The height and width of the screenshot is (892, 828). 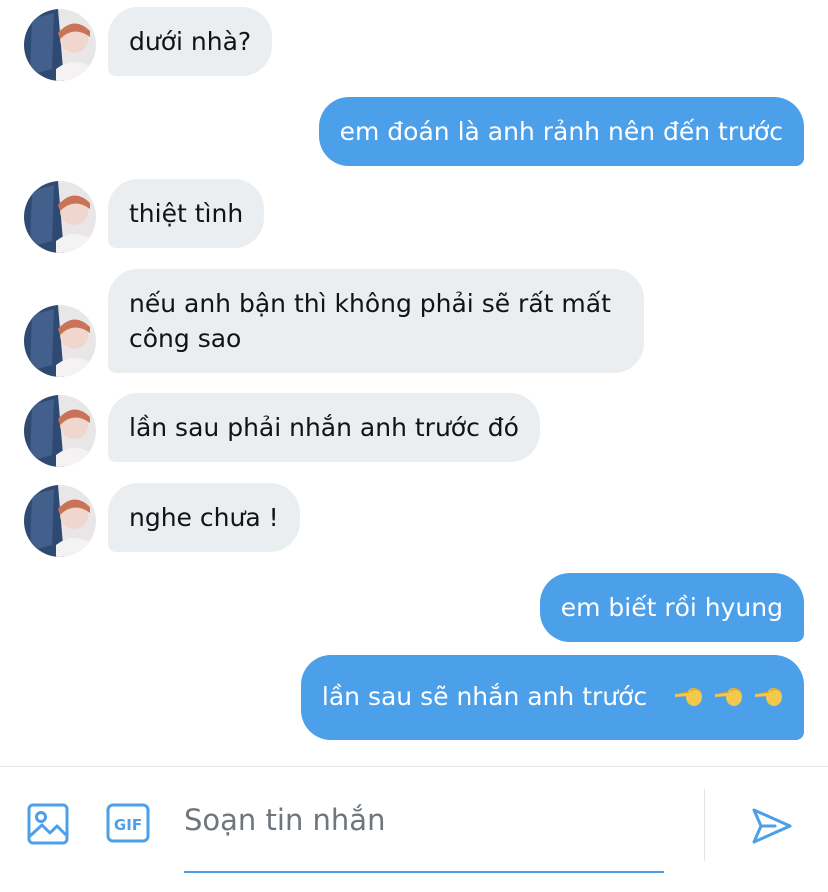 What do you see at coordinates (561, 131) in the screenshot?
I see `message-bubble-sent: em đoán là anh rảnh nên đến trước` at bounding box center [561, 131].